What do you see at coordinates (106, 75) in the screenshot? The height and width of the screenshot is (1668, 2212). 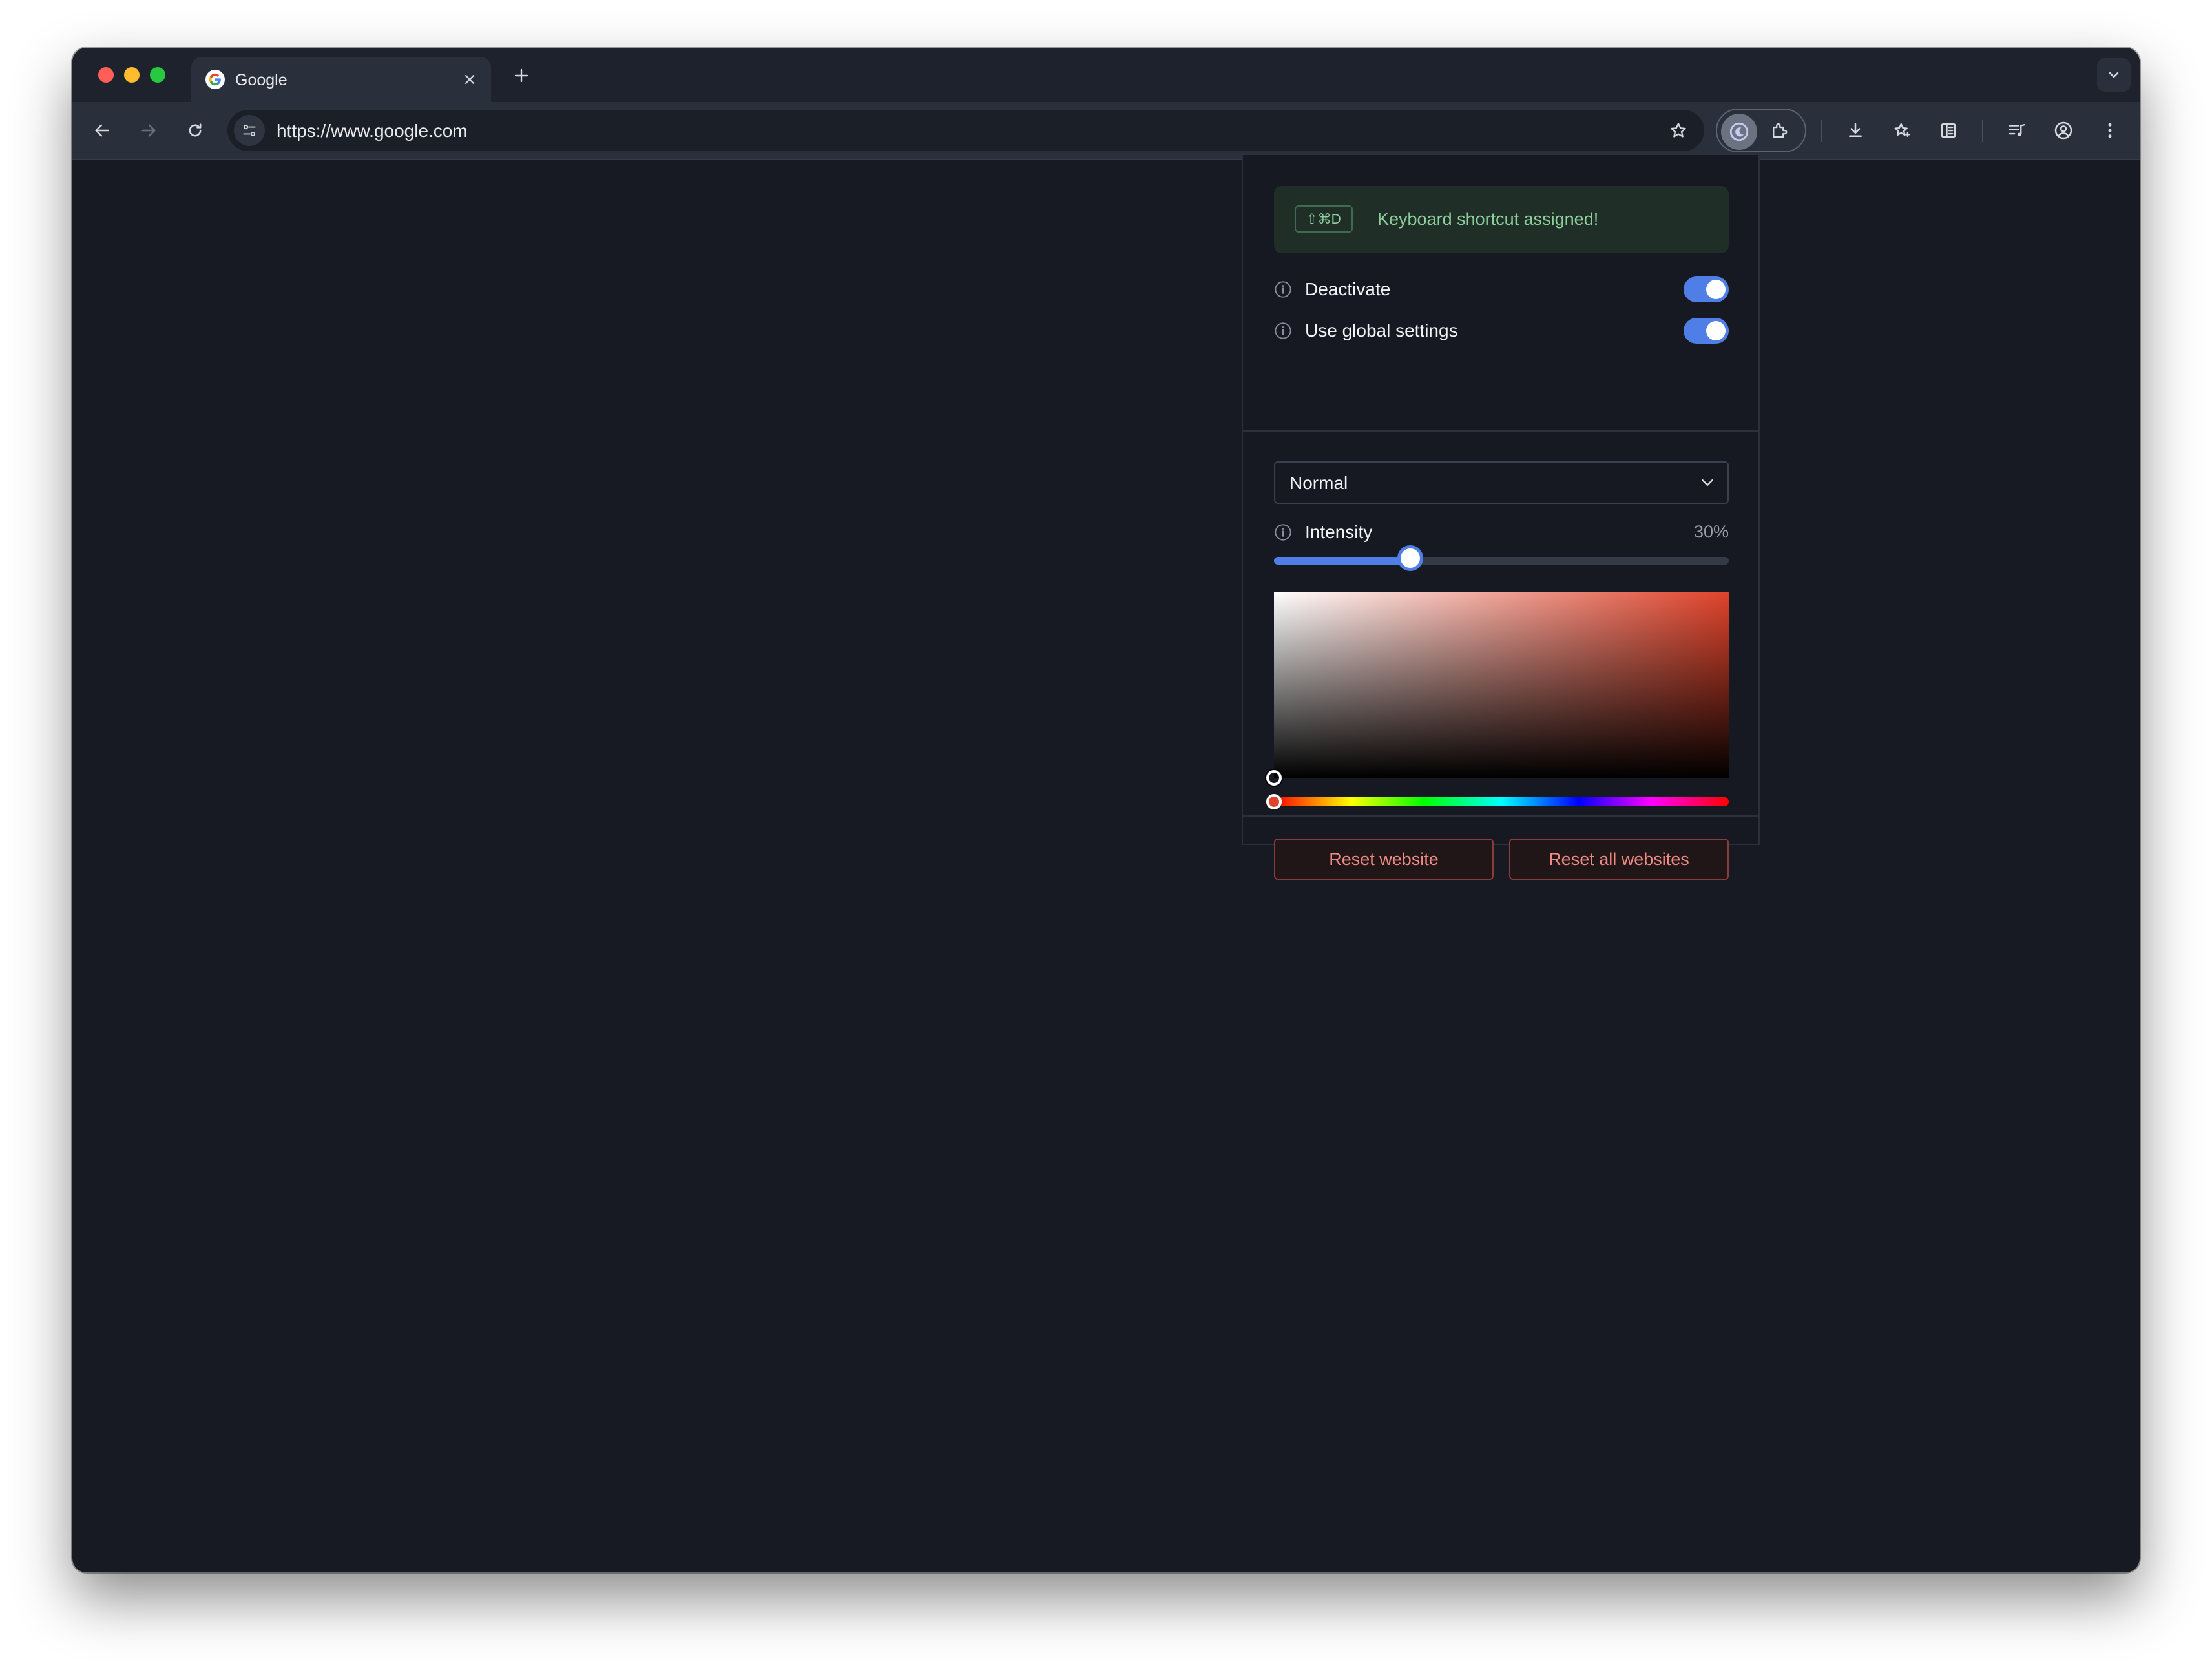 I see `close-window-button` at bounding box center [106, 75].